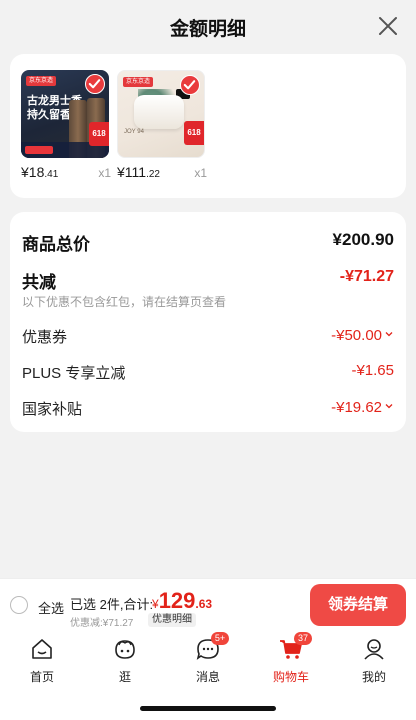 This screenshot has width=416, height=720. Describe the element at coordinates (290, 677) in the screenshot. I see `tab-label: 购物车` at that location.